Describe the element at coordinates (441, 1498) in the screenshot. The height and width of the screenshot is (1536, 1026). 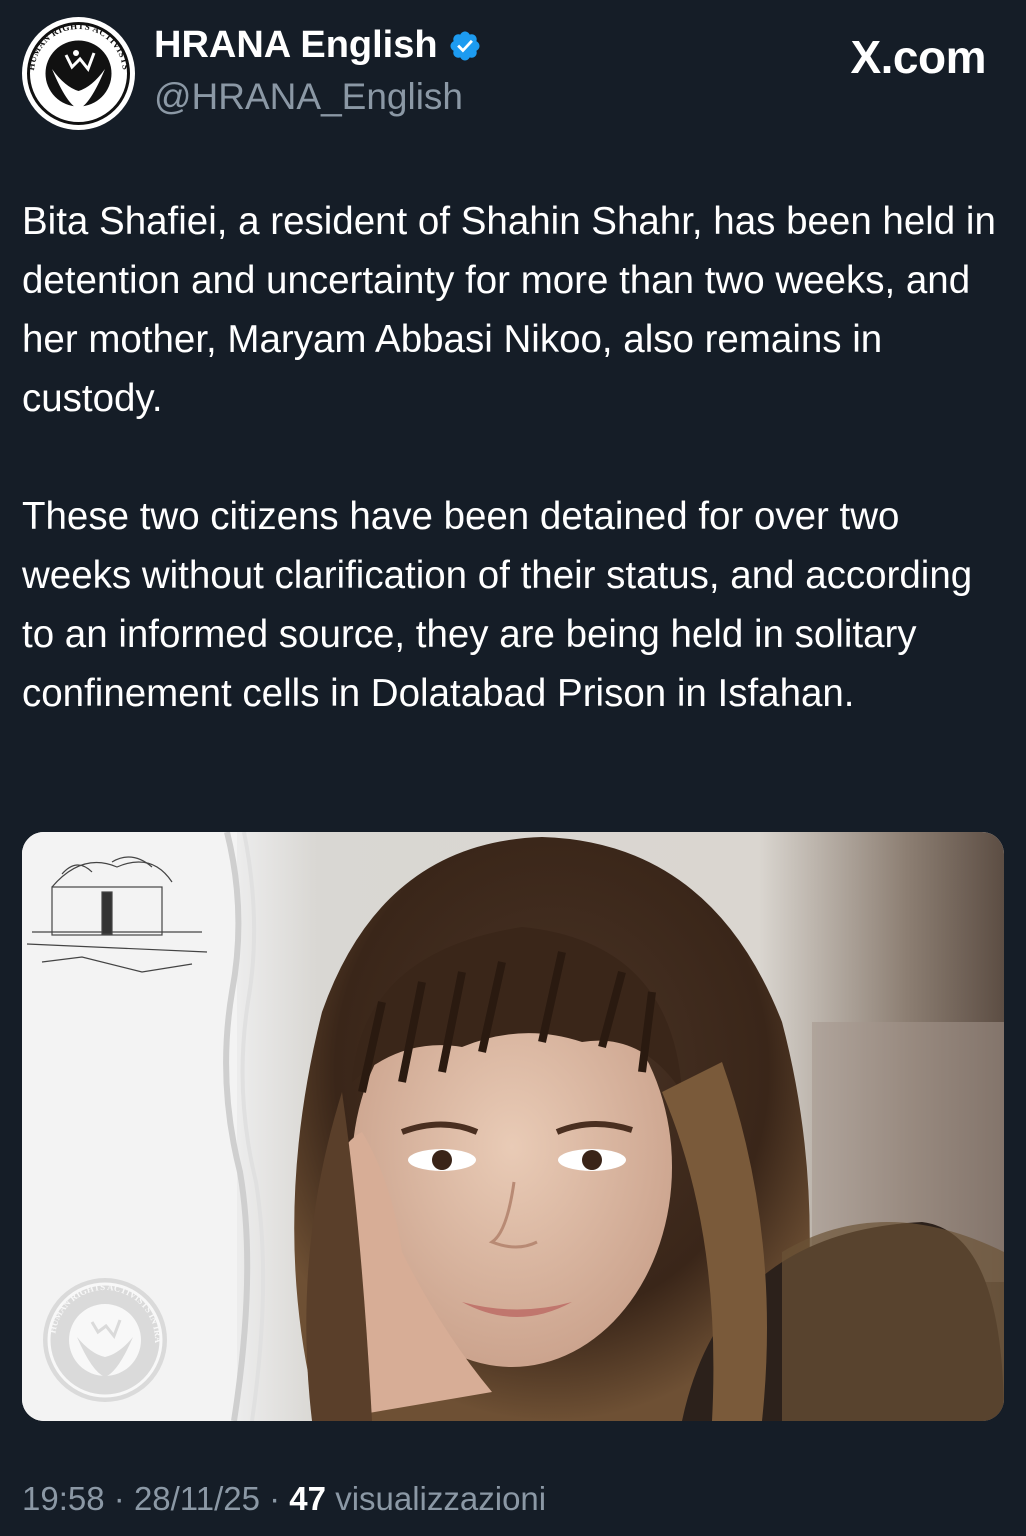
I see `views-label: visualizzazioni` at that location.